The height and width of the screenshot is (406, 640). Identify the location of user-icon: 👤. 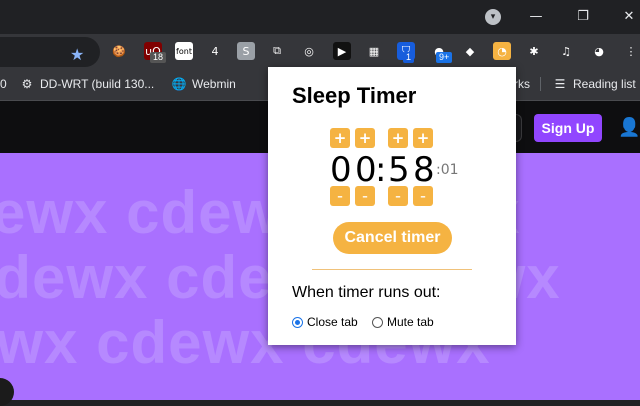
(629, 127).